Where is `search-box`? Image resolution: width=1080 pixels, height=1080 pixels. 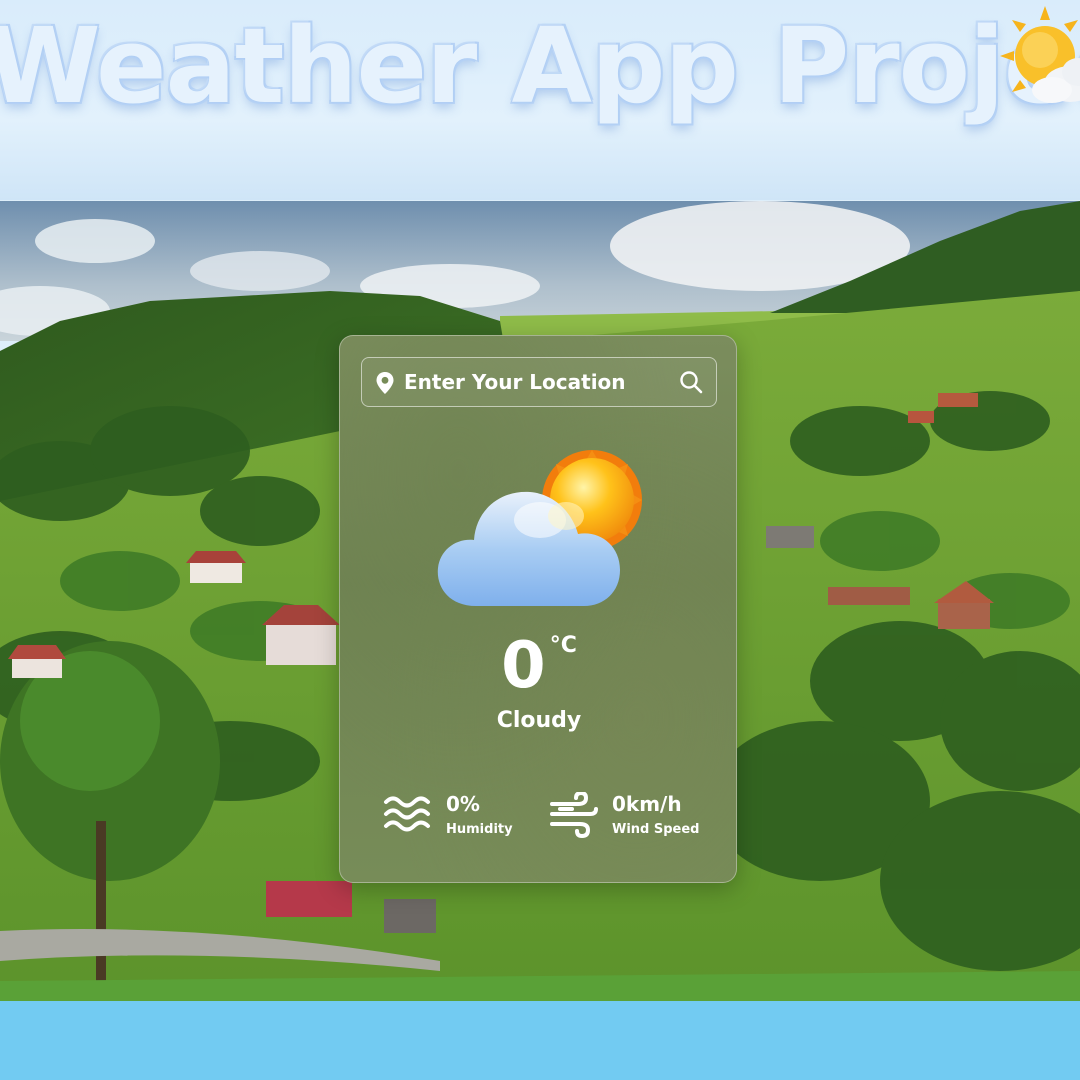
search-box is located at coordinates (539, 382).